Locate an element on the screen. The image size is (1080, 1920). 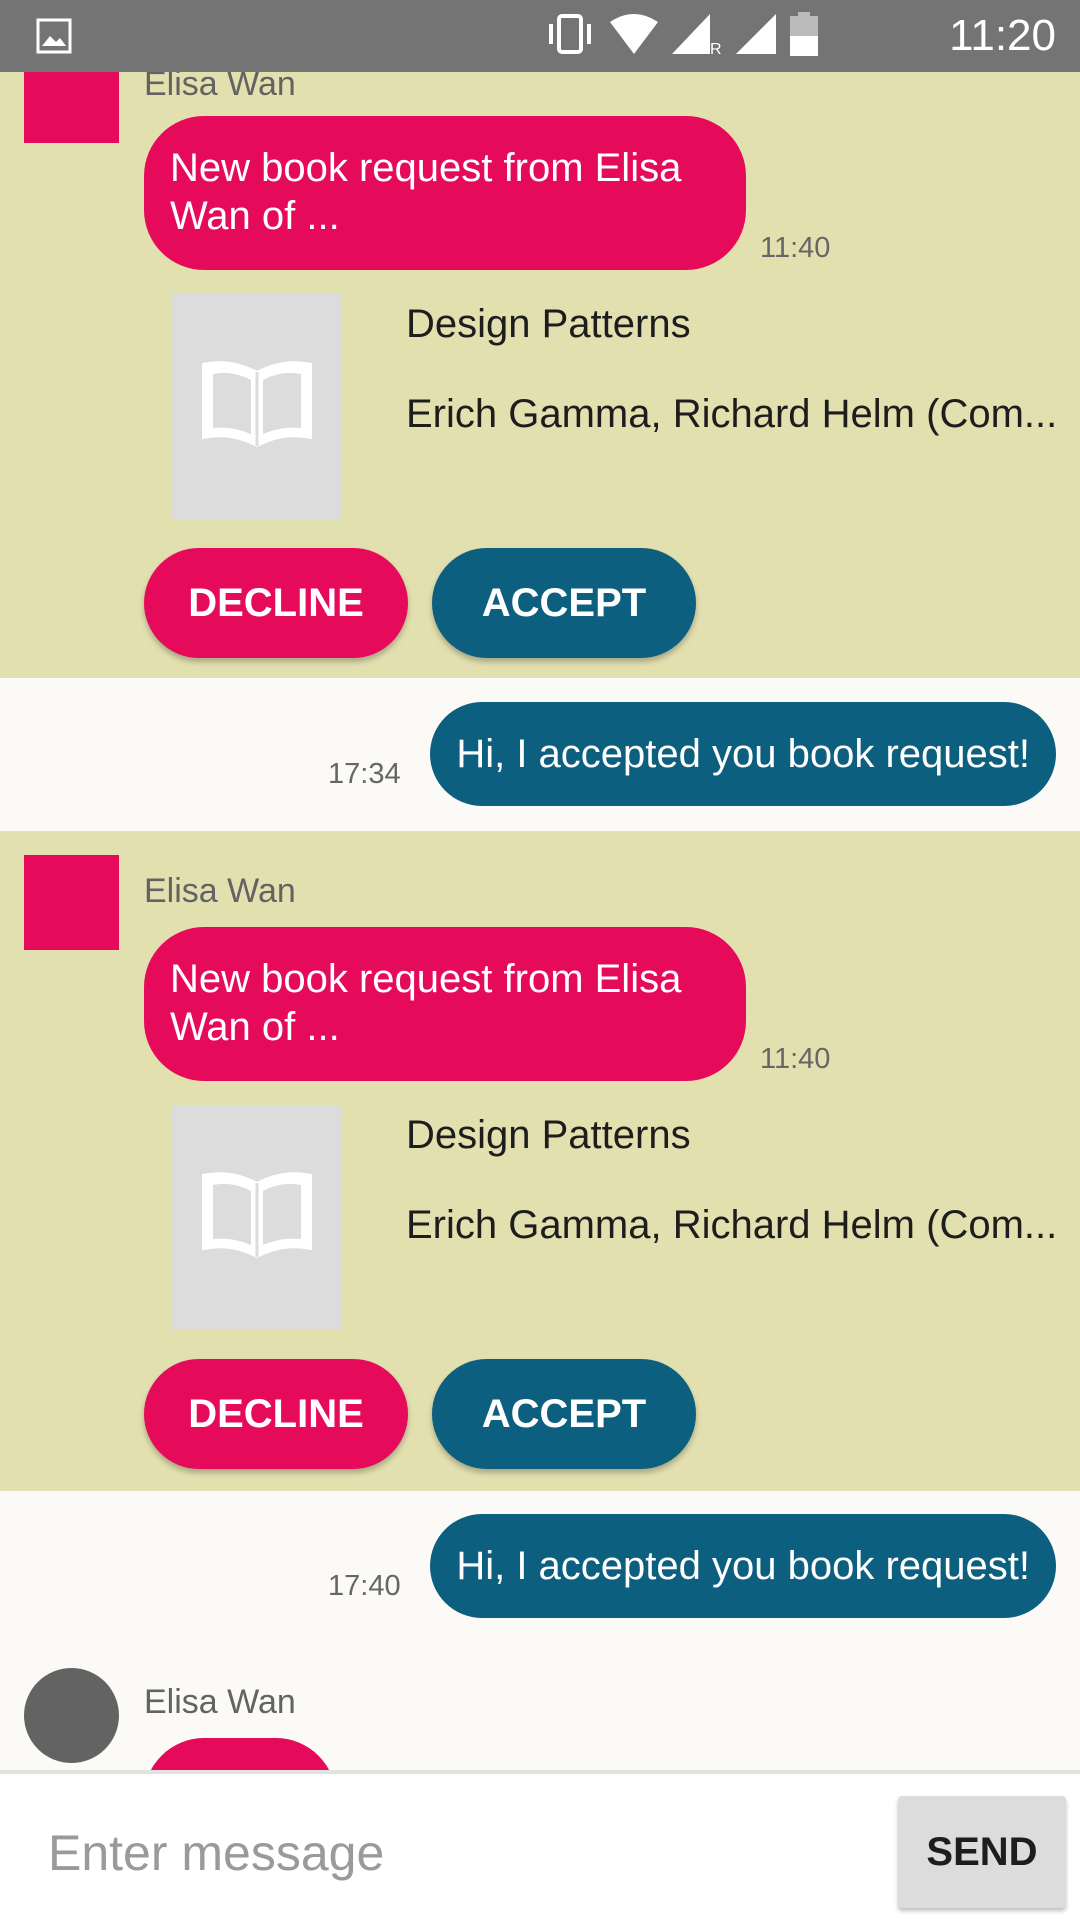
outgoing-message-row: 17:40 Hi, I accepted you book request! is located at coordinates (540, 1566).